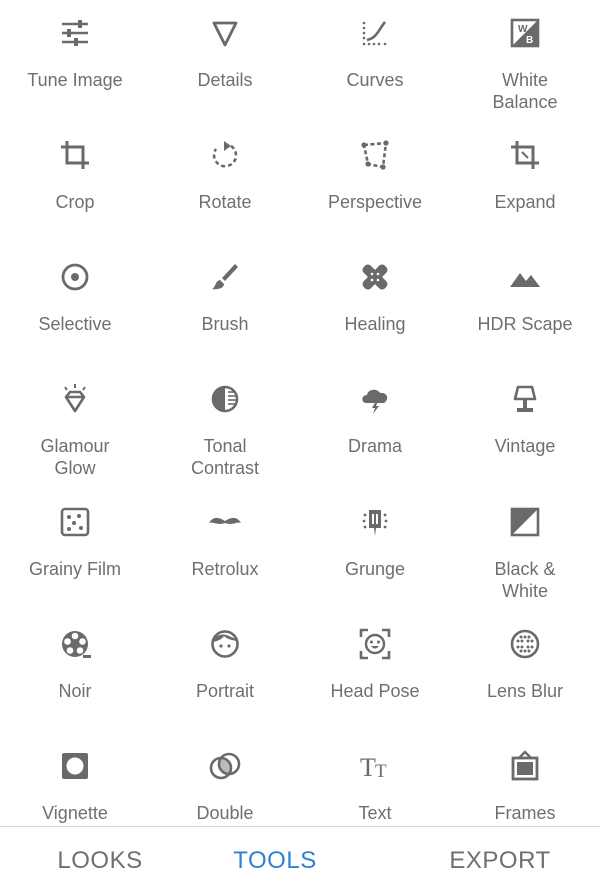  I want to click on tool-expand: Expand, so click(525, 183).